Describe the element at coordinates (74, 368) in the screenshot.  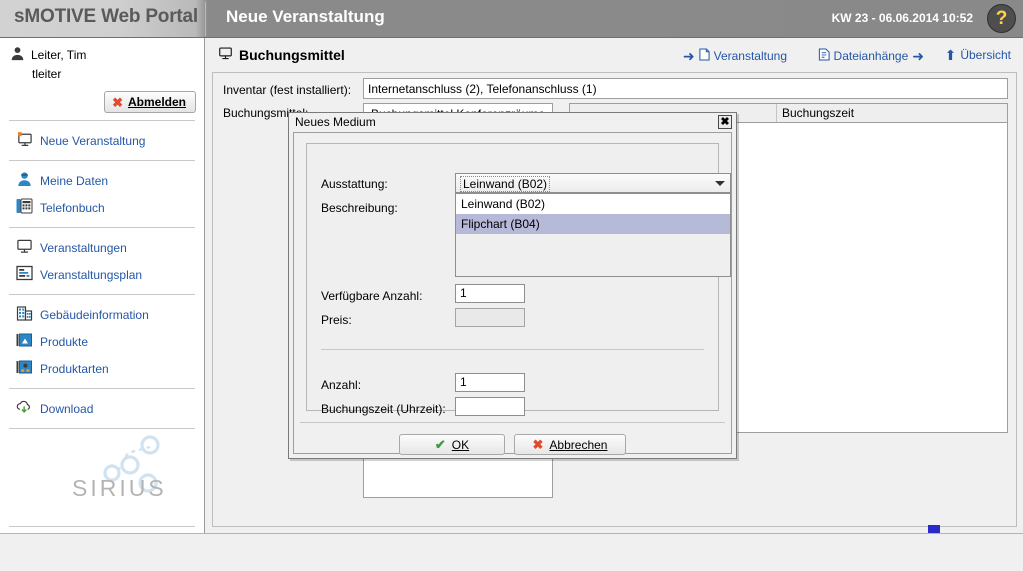
I see `sidebar-item-label: Produktarten` at that location.